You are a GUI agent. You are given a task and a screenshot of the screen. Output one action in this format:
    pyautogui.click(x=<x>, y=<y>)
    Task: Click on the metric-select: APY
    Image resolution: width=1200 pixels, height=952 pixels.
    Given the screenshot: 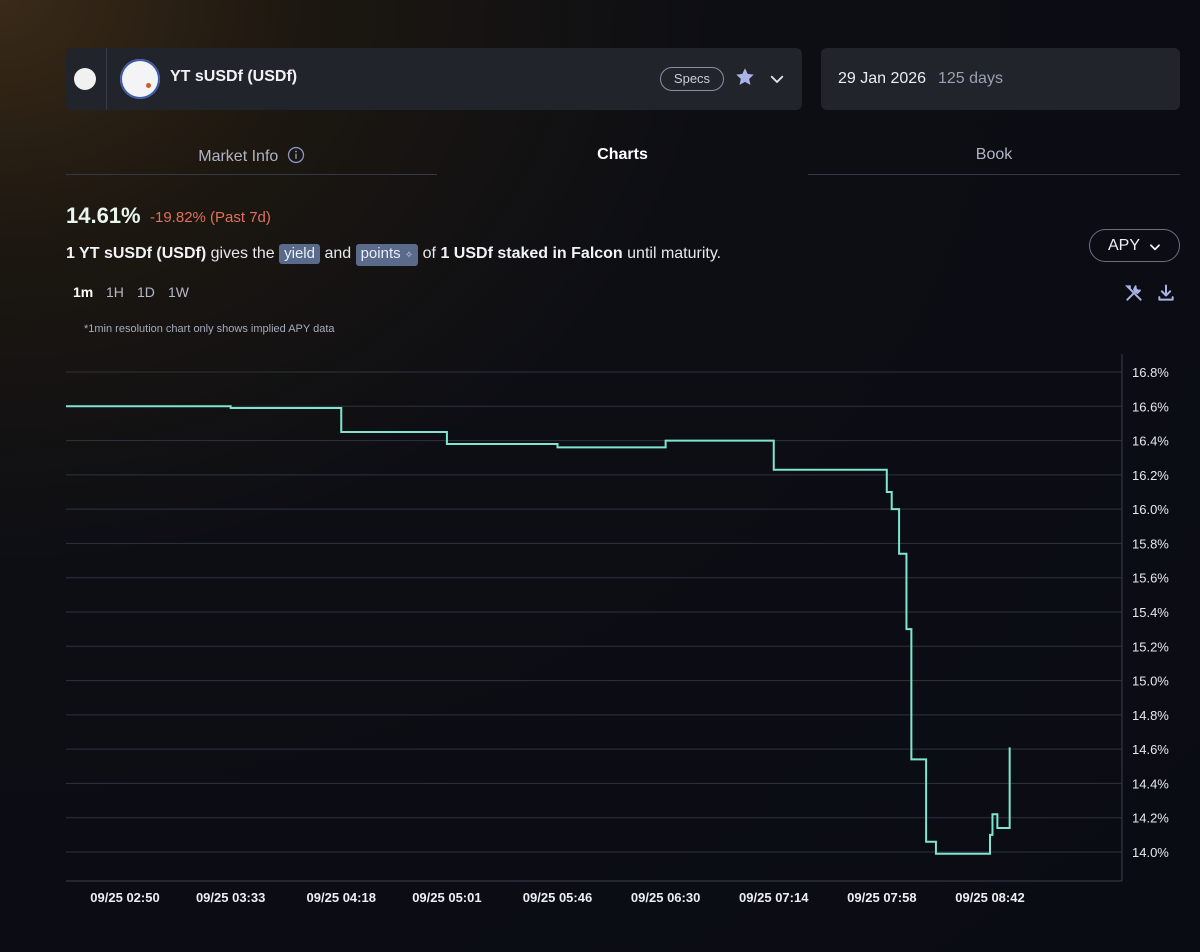 What is the action you would take?
    pyautogui.click(x=1134, y=245)
    